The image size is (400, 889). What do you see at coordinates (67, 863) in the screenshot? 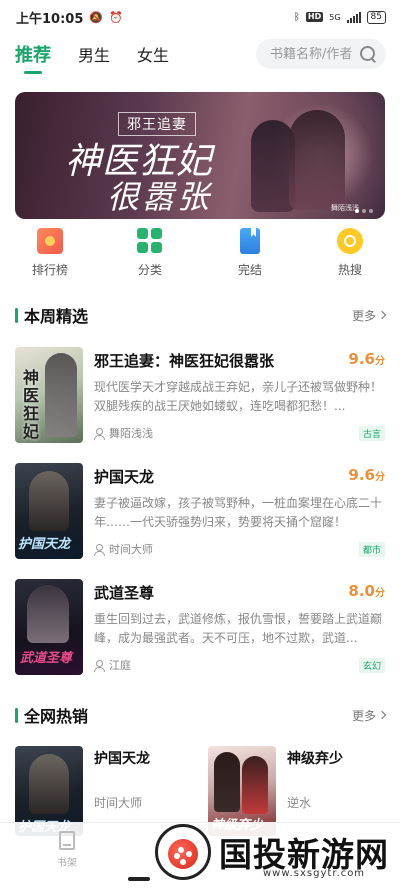
I see `nav-label: 书架` at bounding box center [67, 863].